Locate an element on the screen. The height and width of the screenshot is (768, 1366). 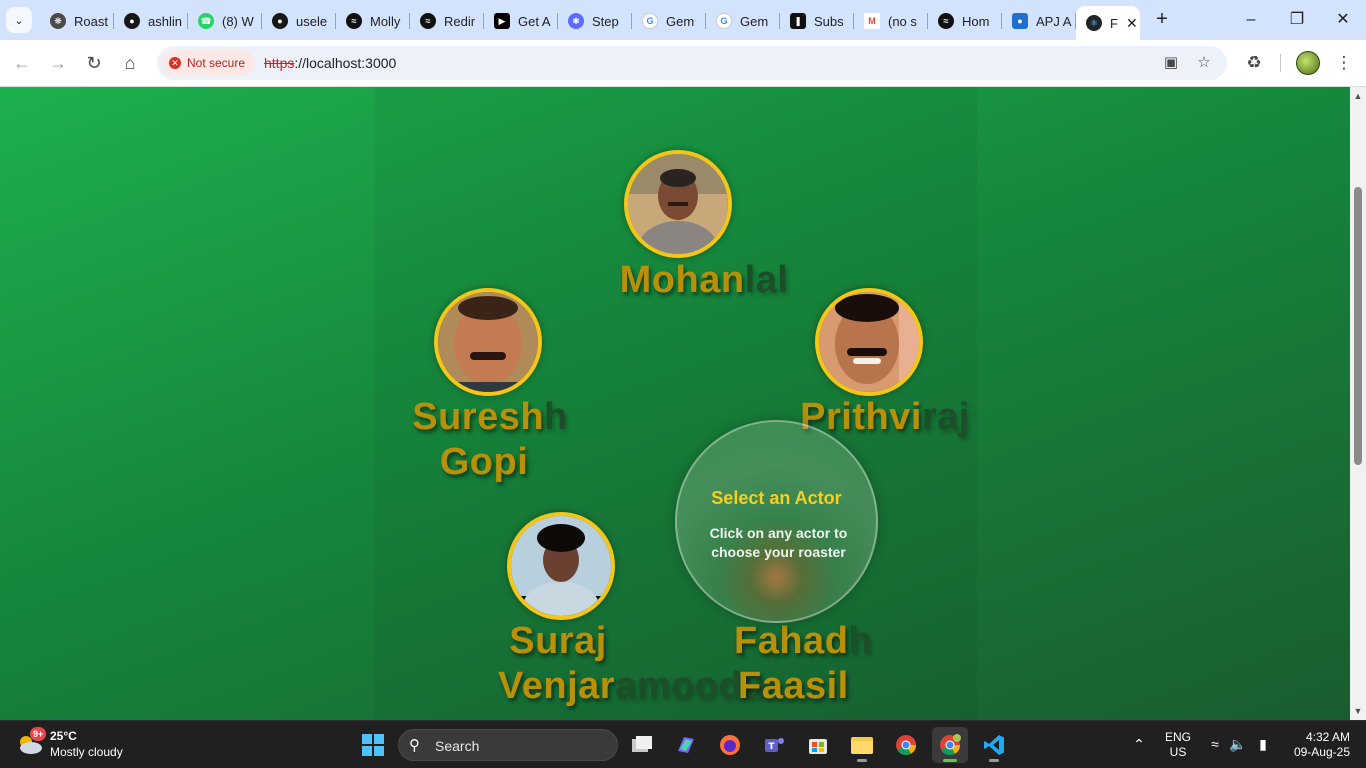
url-text: https://localhost:3000 is located at coordinates (330, 63).